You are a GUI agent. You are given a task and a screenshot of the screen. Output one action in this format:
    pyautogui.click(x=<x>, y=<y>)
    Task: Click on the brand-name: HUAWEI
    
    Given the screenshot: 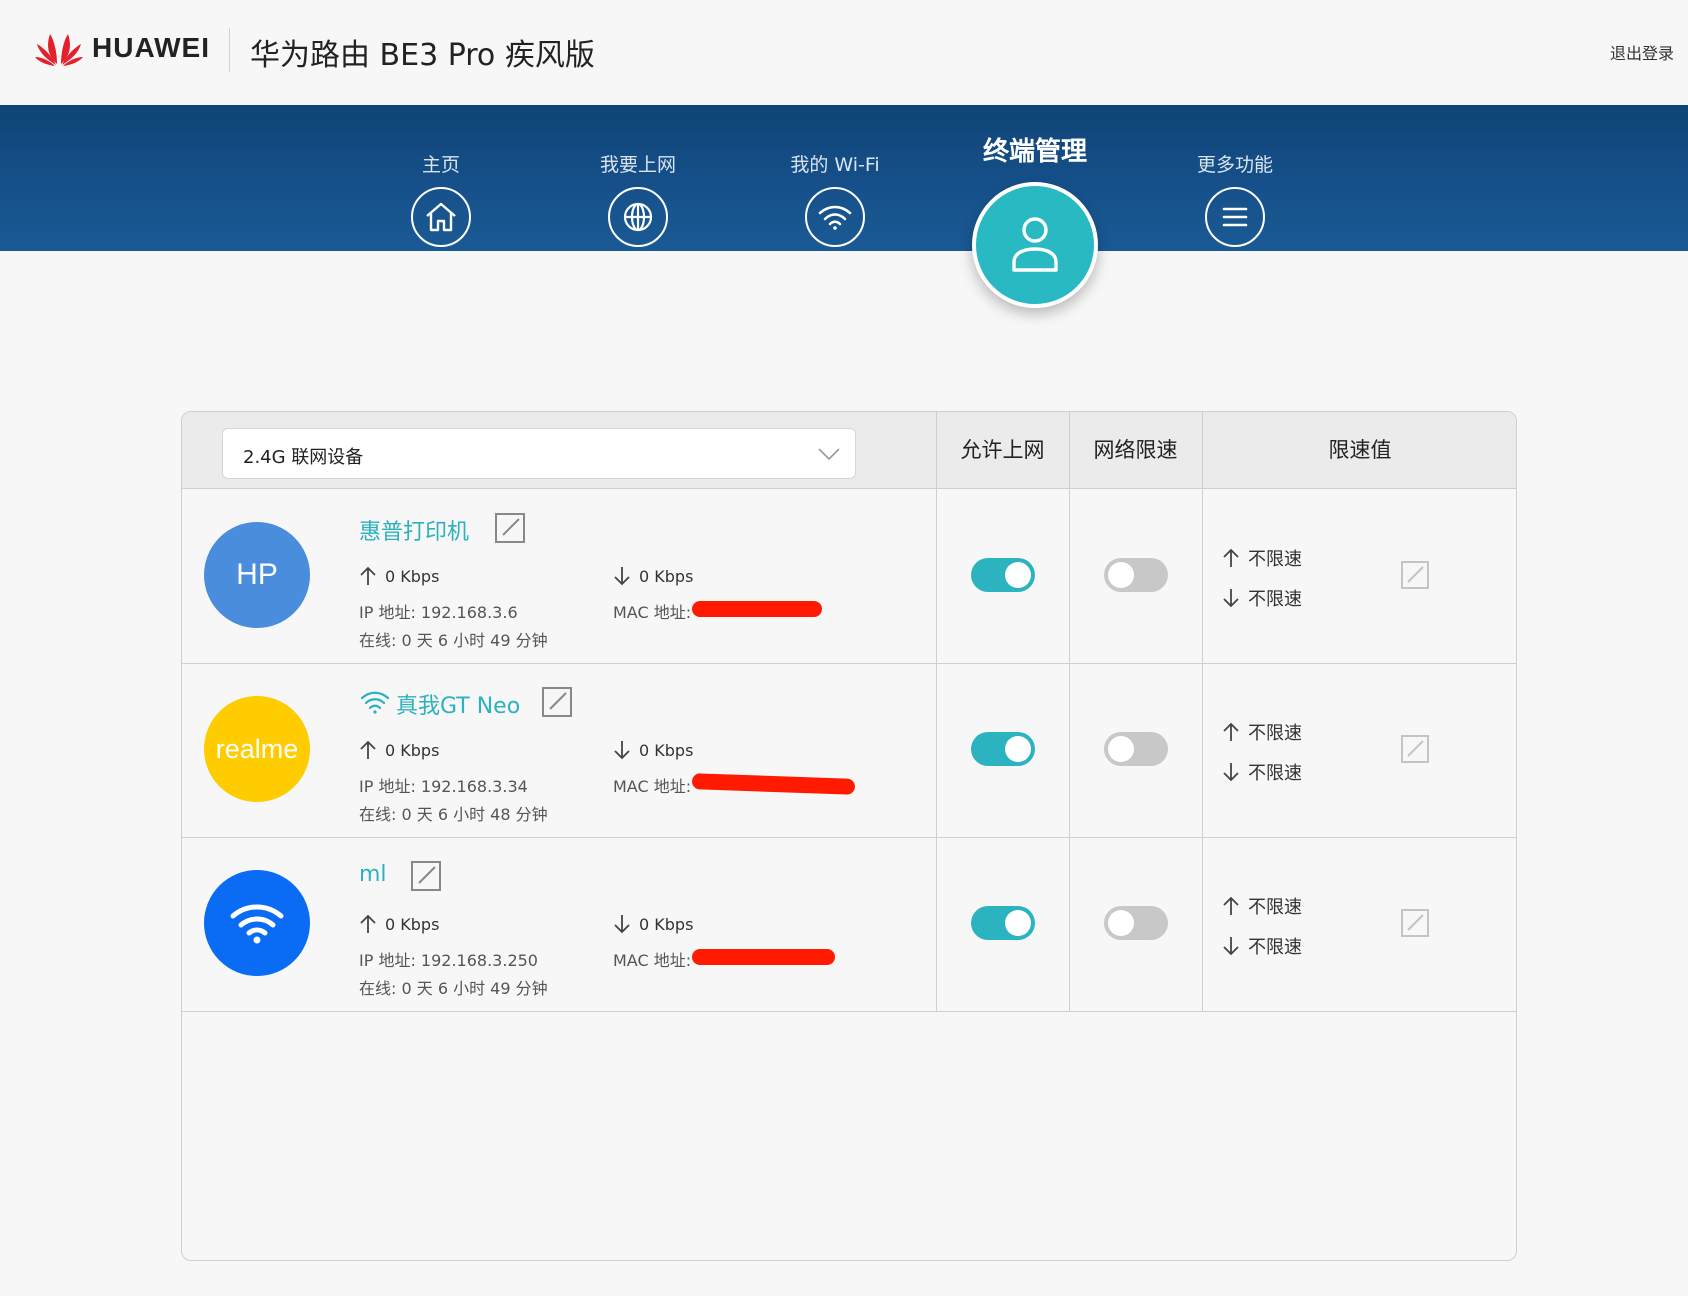 What is the action you would take?
    pyautogui.click(x=151, y=47)
    